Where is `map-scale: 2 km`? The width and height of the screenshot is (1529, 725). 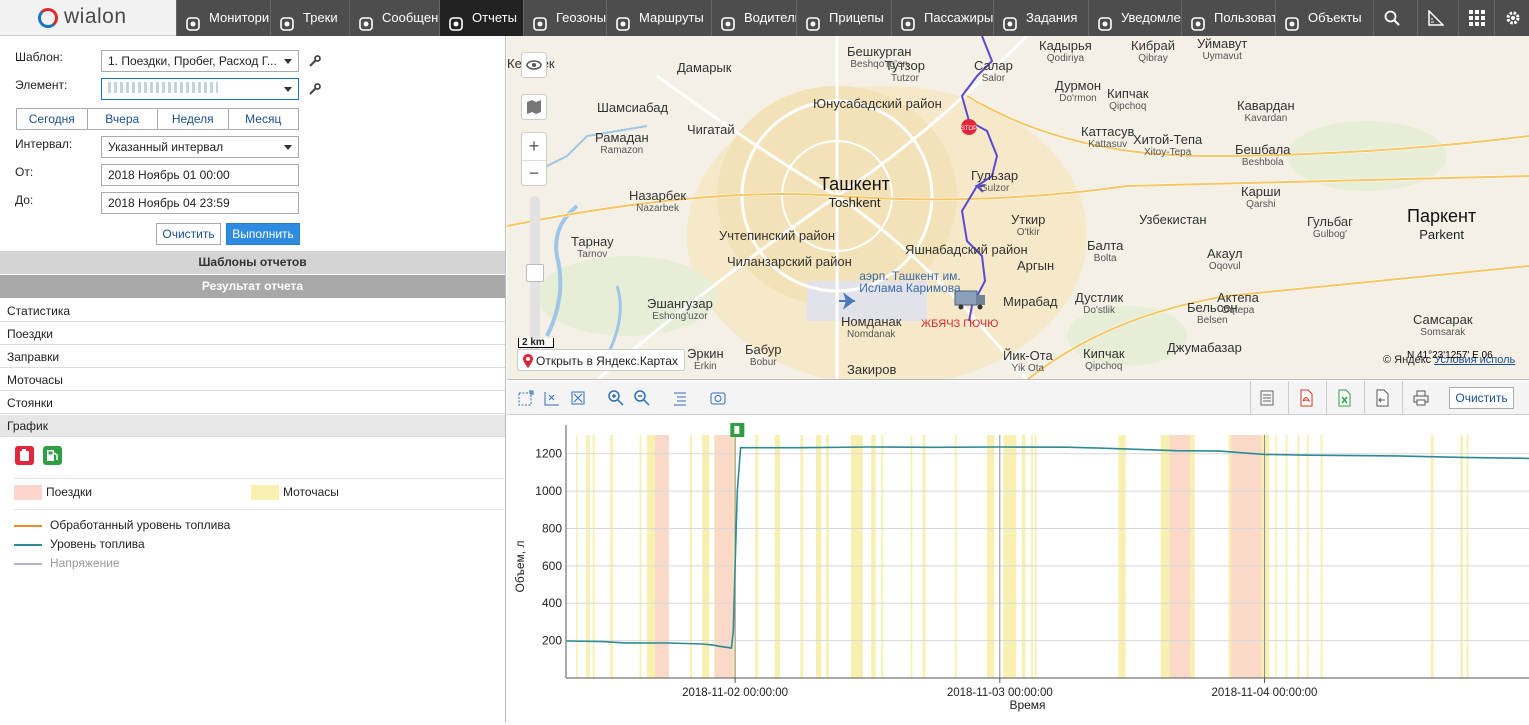
map-scale: 2 km is located at coordinates (536, 343).